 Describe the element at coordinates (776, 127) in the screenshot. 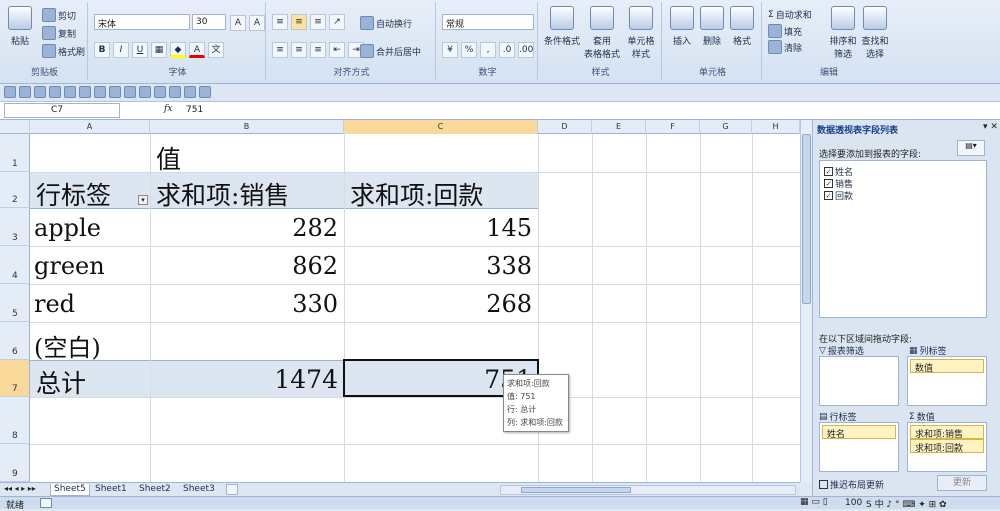

I see `col-header-h: H` at that location.